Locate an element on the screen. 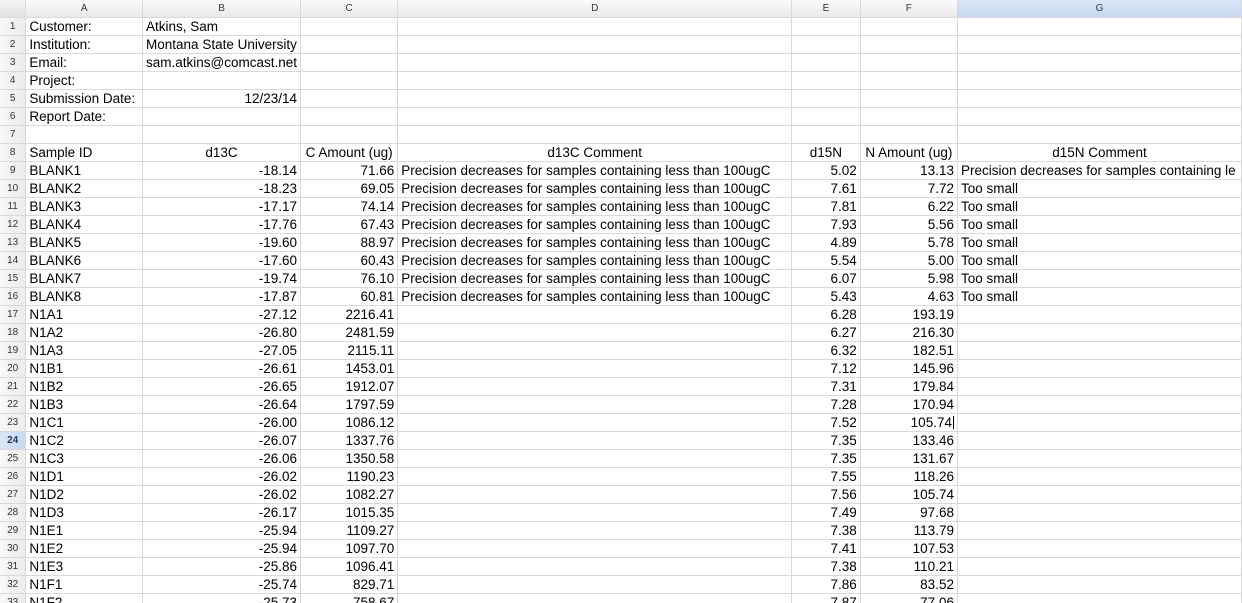 The width and height of the screenshot is (1242, 603). column-header-c: C is located at coordinates (349, 9).